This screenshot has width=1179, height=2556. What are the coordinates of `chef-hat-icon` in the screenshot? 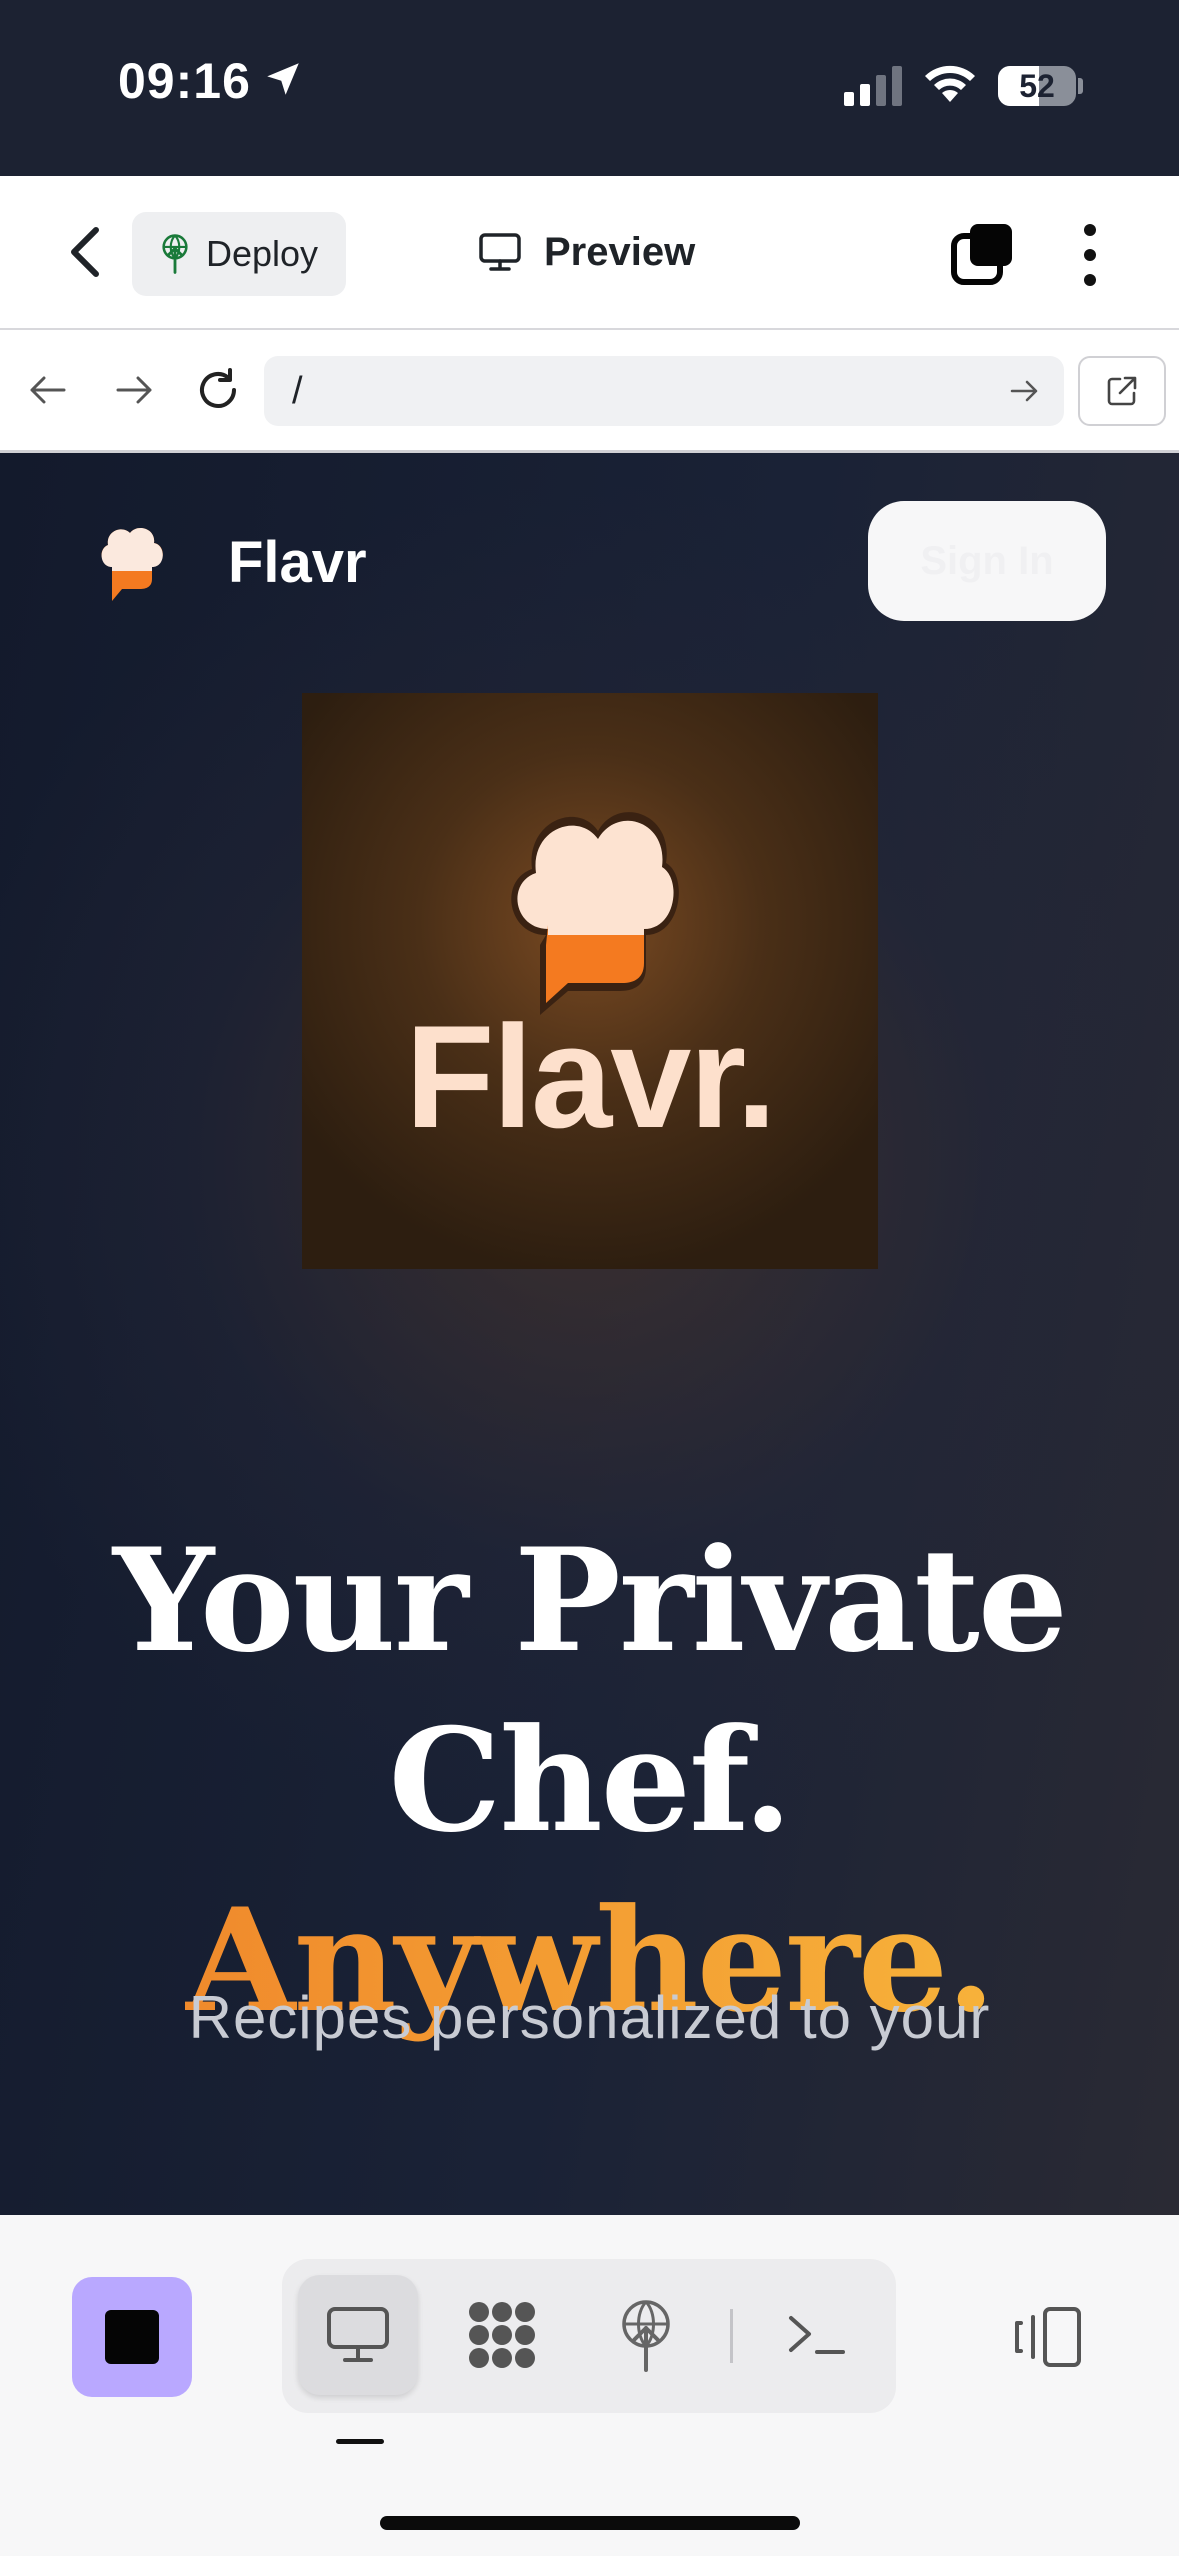 It's located at (595, 913).